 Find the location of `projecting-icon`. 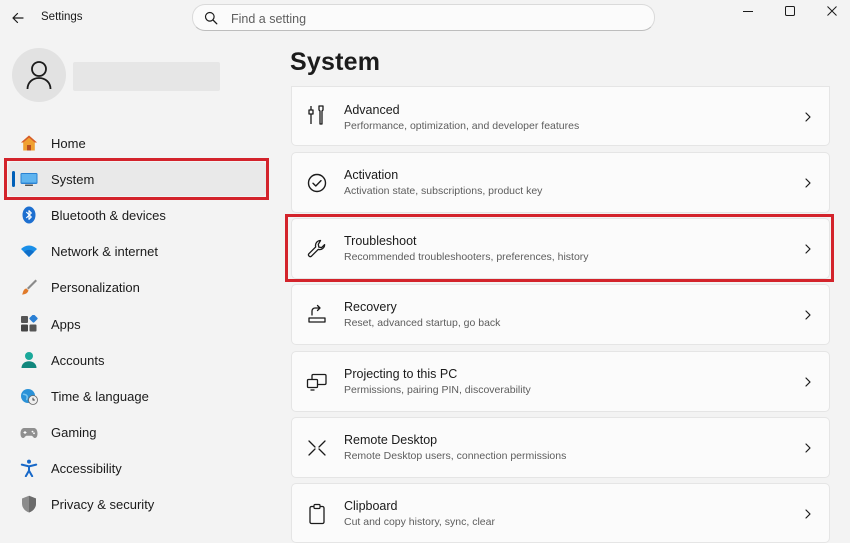

projecting-icon is located at coordinates (316, 382).